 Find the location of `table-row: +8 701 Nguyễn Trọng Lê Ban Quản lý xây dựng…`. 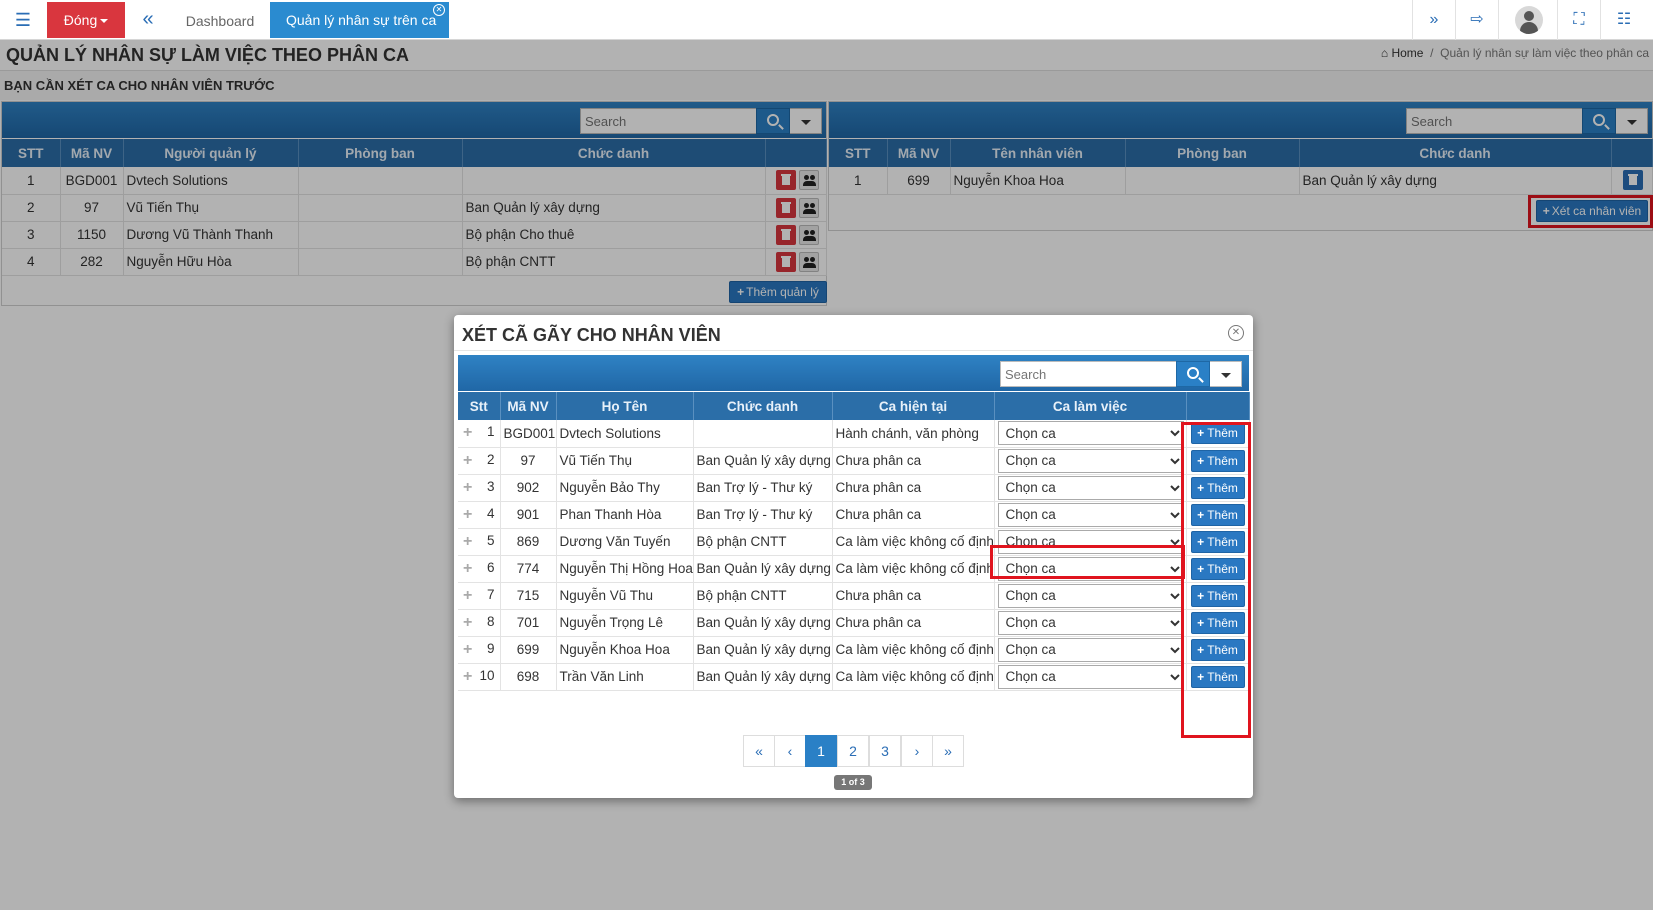

table-row: +8 701 Nguyễn Trọng Lê Ban Quản lý xây dựng… is located at coordinates (854, 623).